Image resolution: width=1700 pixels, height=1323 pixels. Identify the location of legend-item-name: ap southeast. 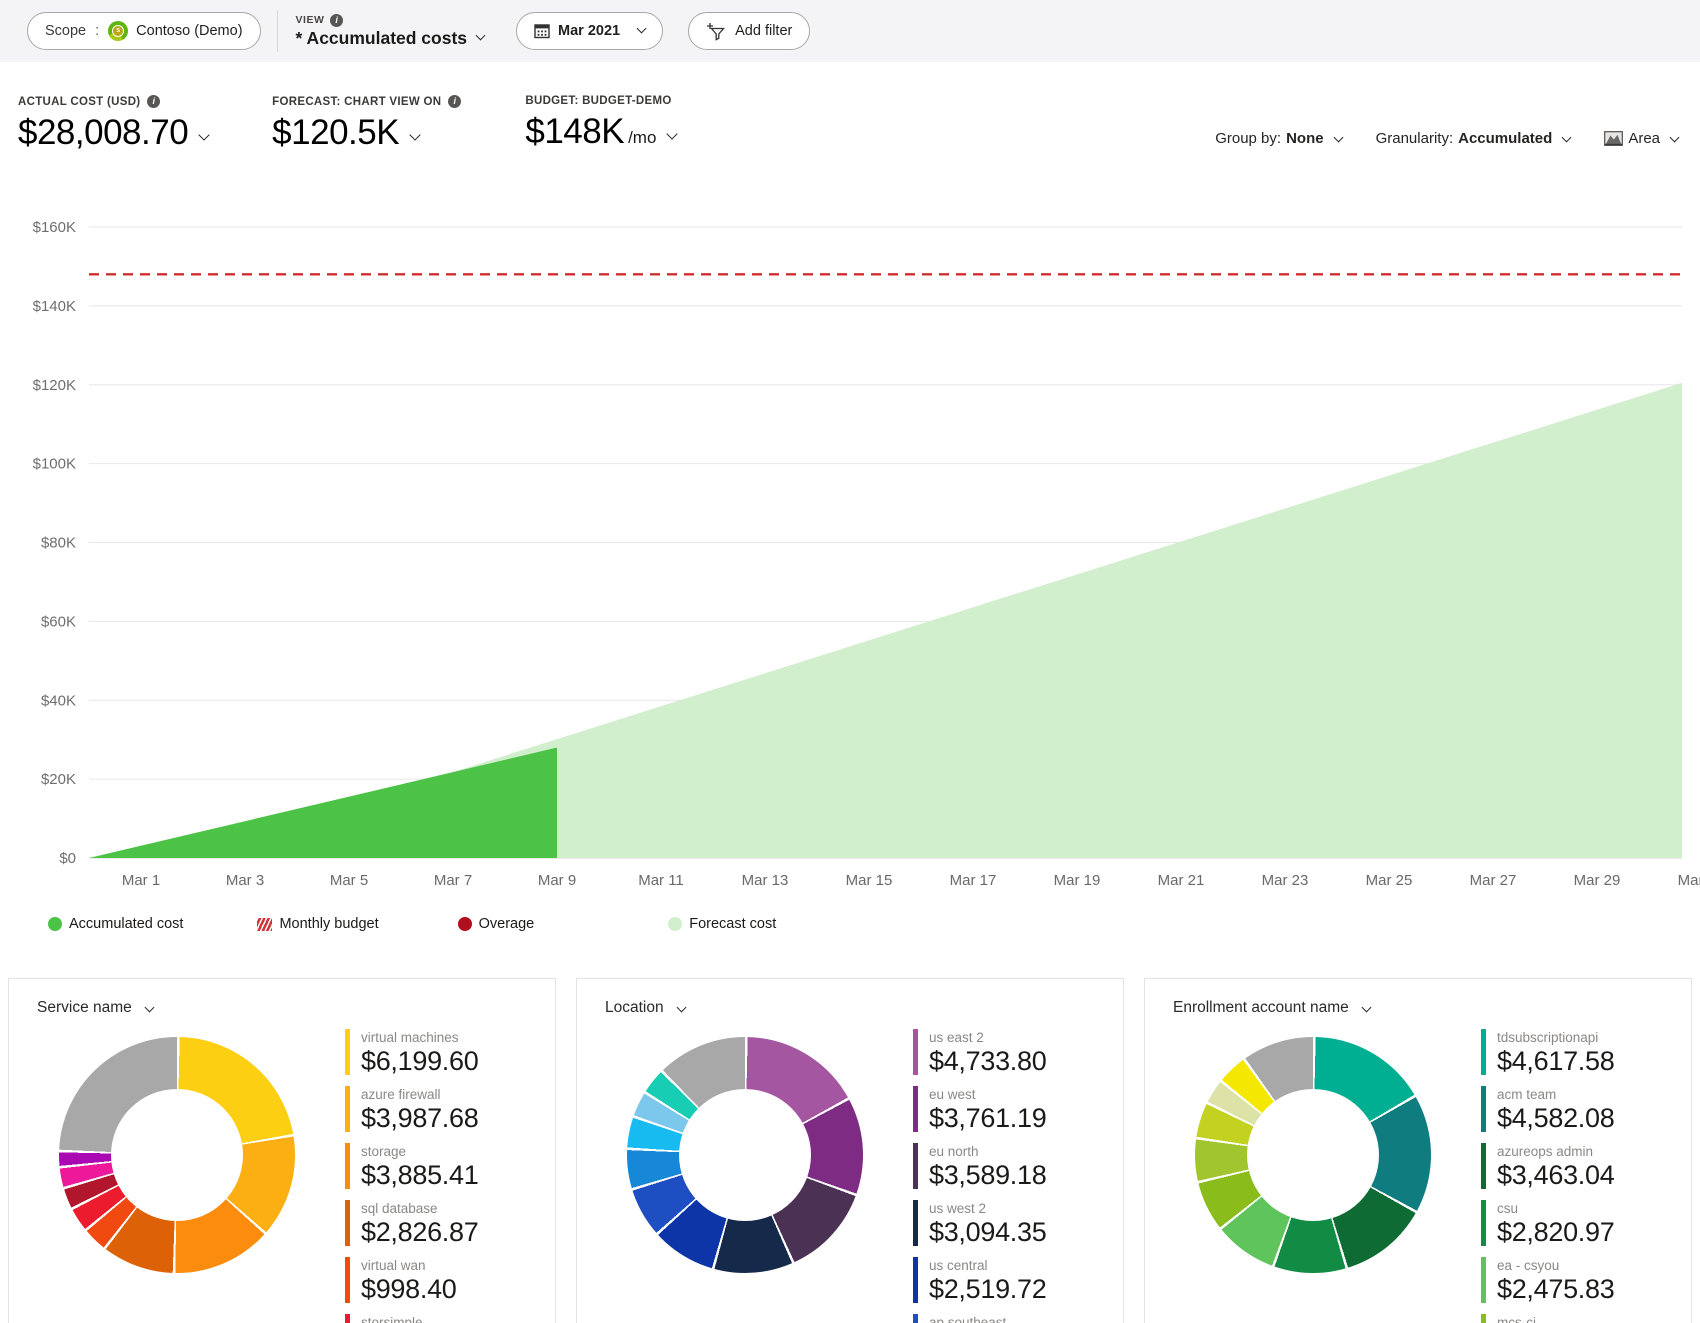
(968, 1319).